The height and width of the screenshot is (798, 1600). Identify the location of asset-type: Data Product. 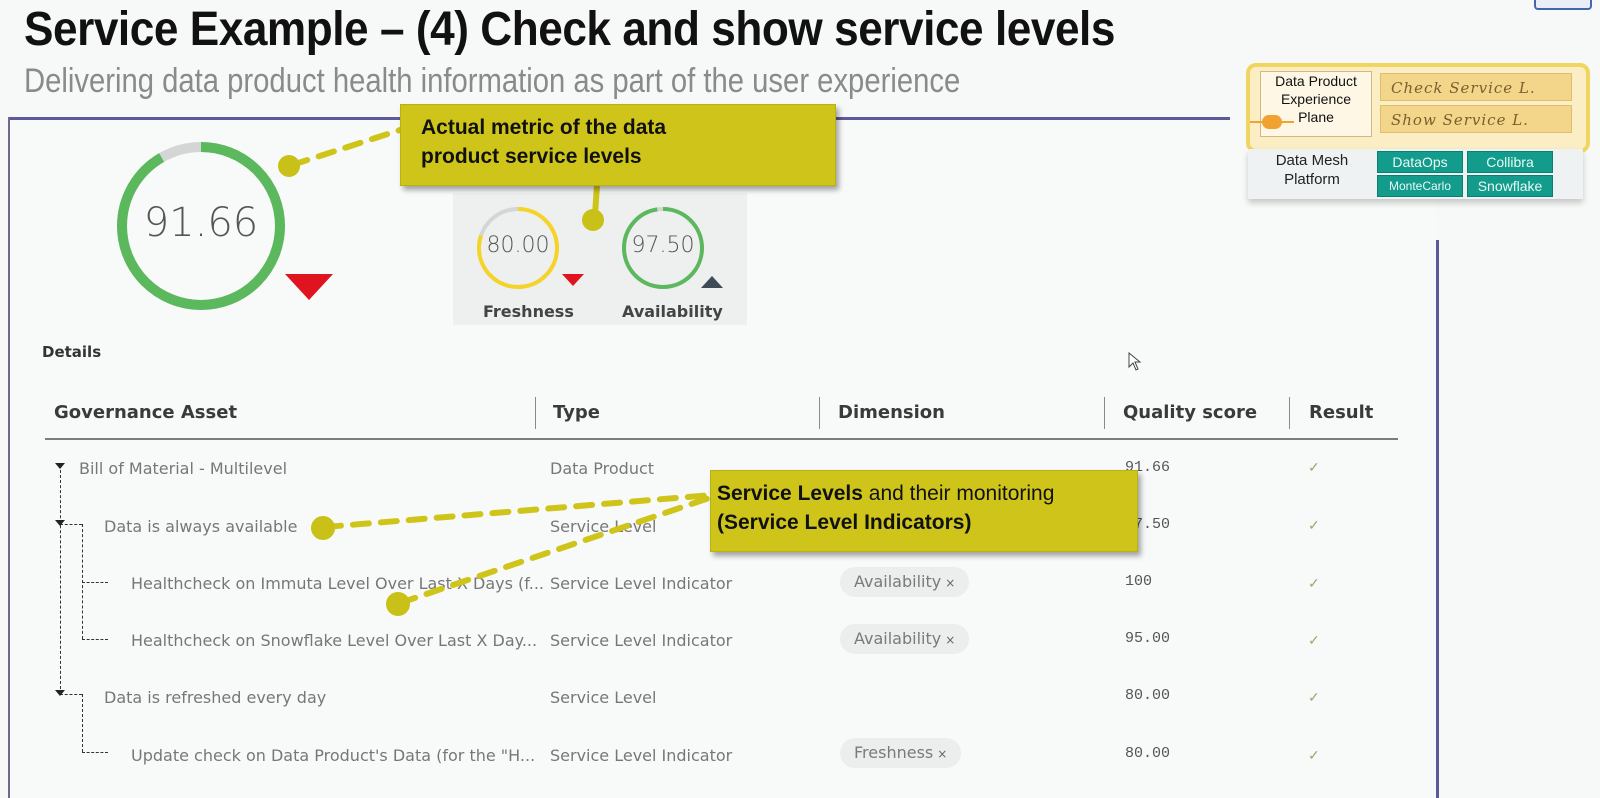
(602, 468).